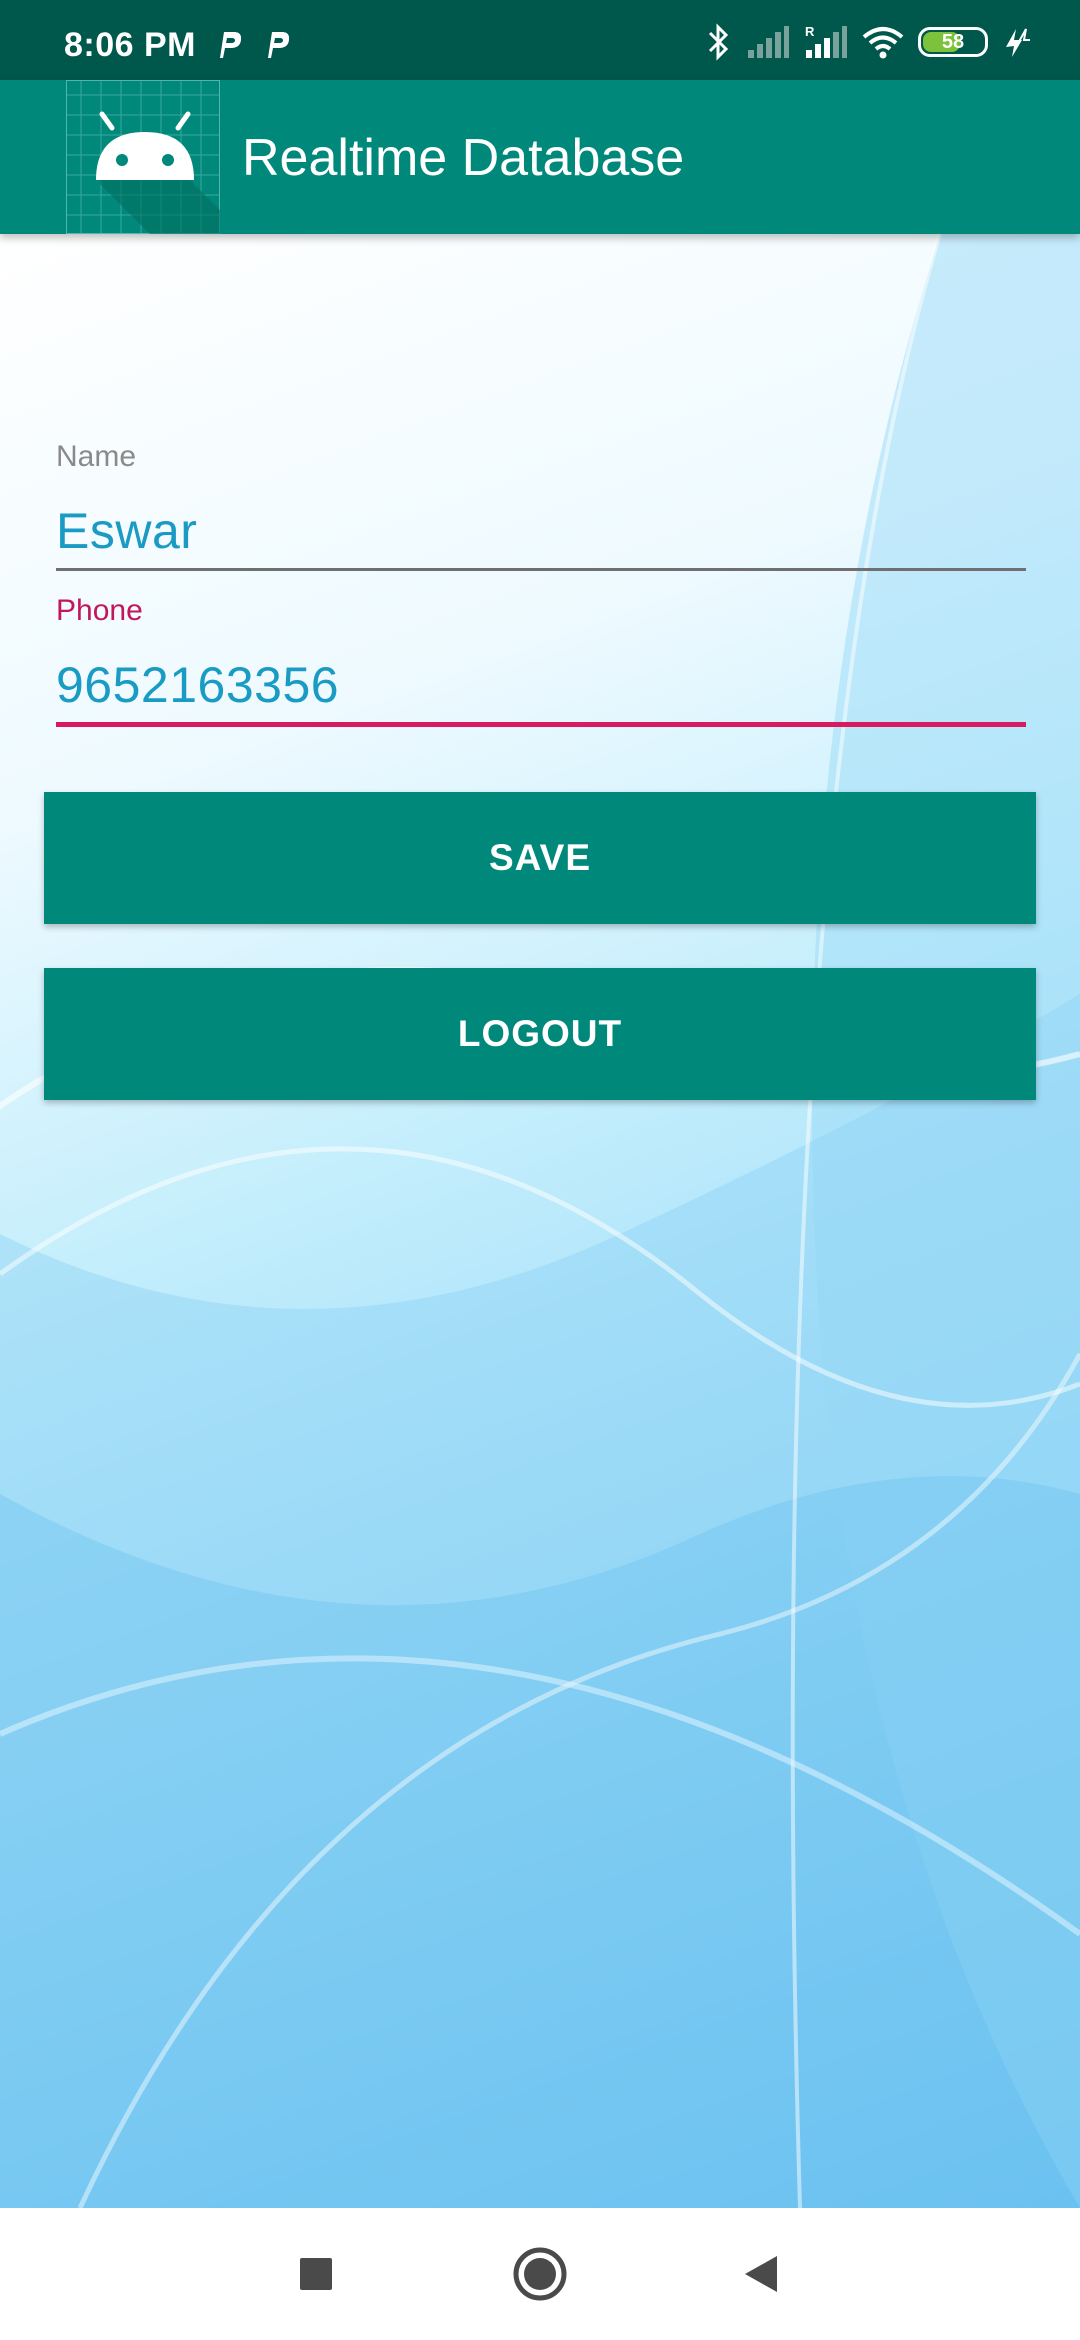  I want to click on home-circle-icon, so click(540, 2274).